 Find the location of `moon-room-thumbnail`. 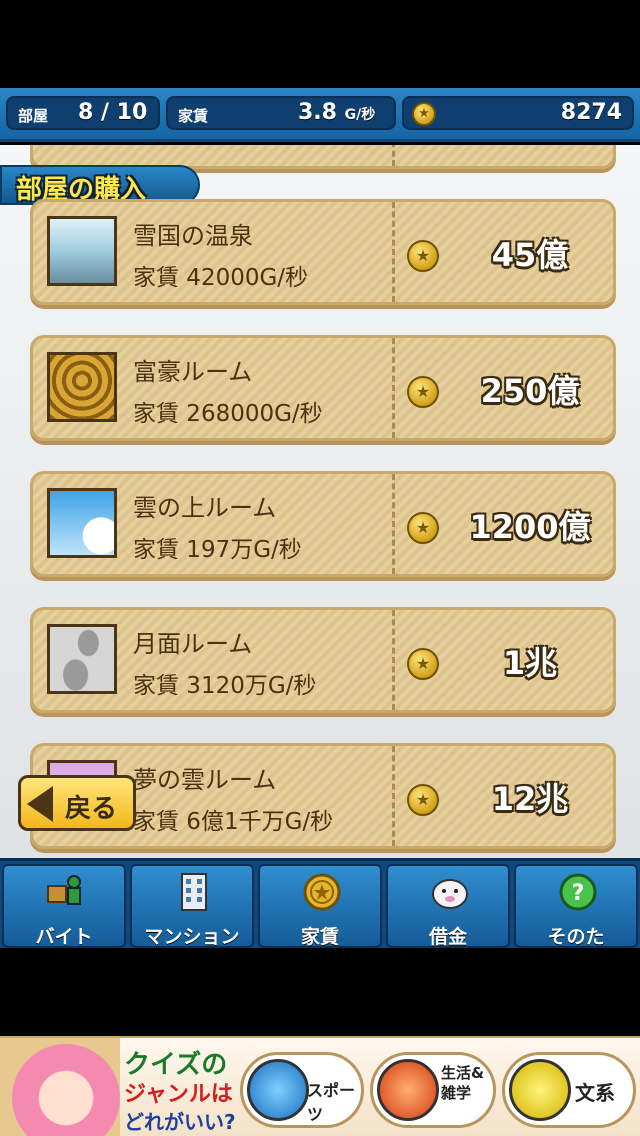

moon-room-thumbnail is located at coordinates (82, 659).